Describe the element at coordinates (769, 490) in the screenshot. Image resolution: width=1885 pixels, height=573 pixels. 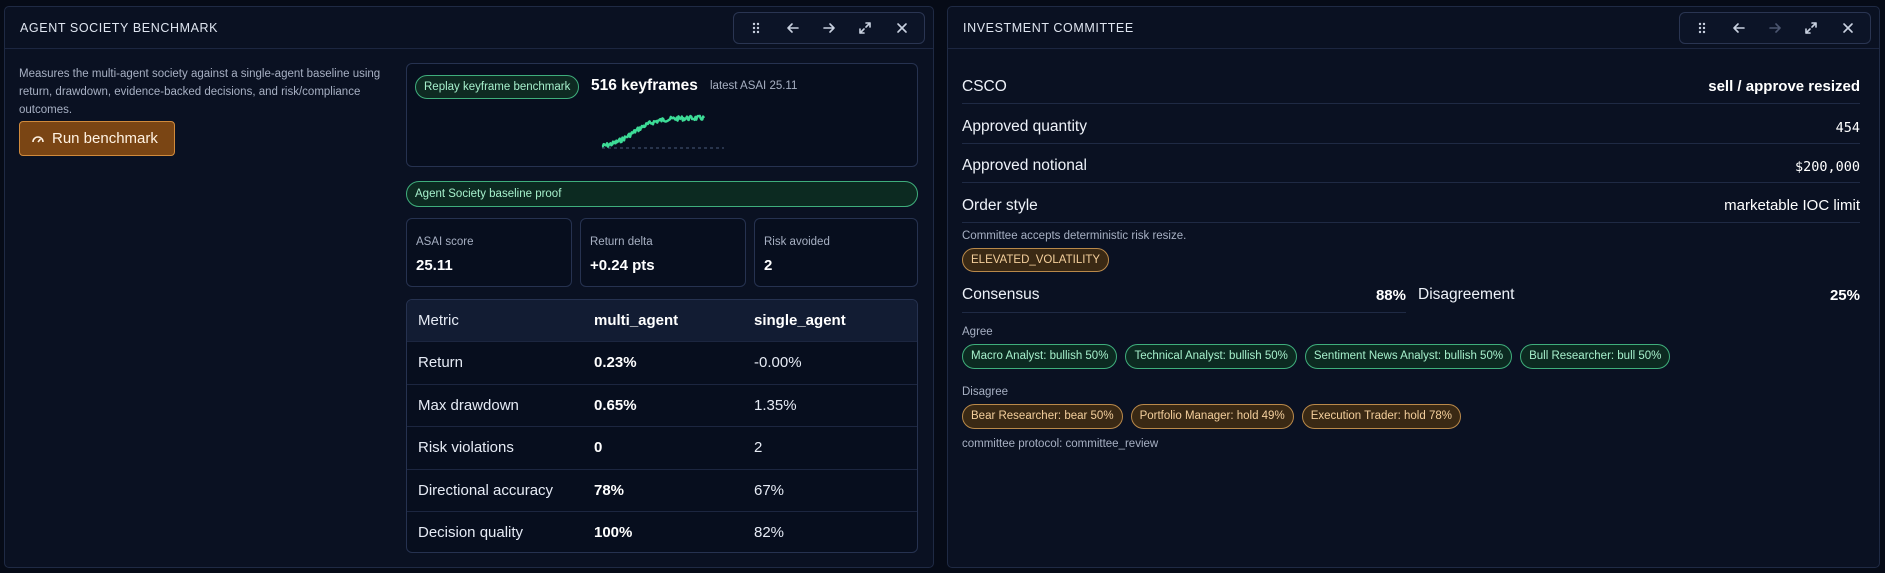
I see `table-cell: 67%` at that location.